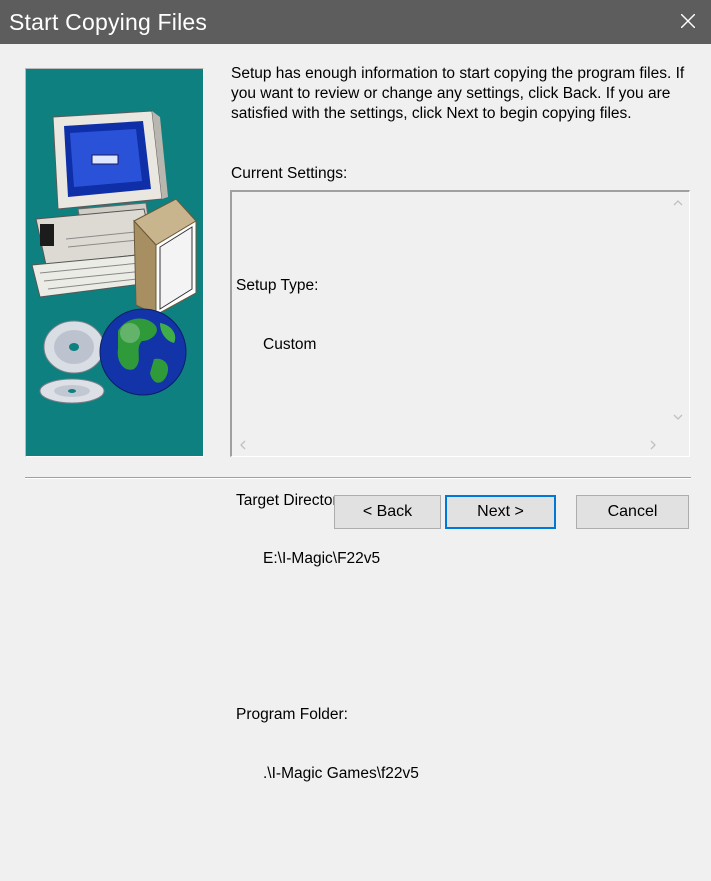 This screenshot has width=711, height=881. Describe the element at coordinates (292, 714) in the screenshot. I see `setting-label: Program Folder:` at that location.